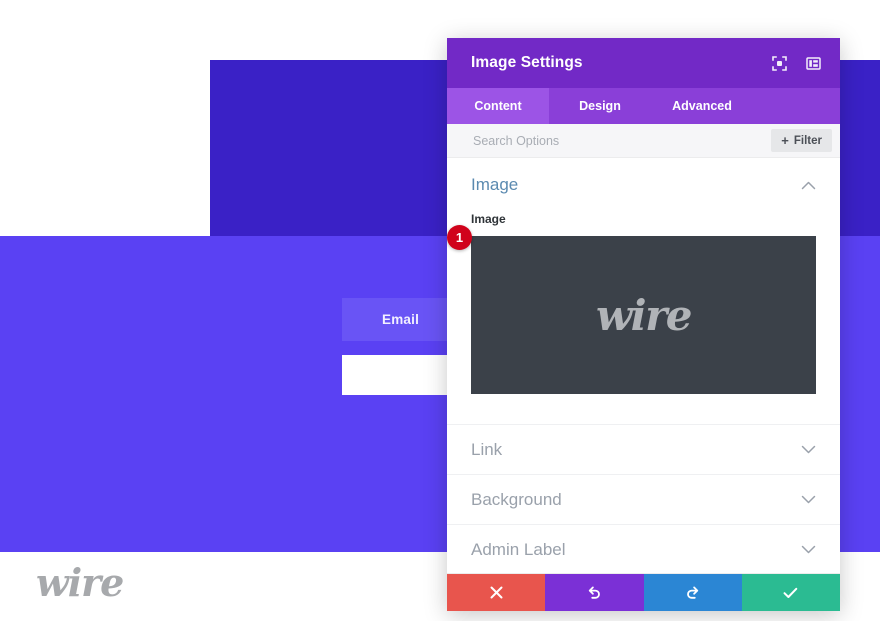 The image size is (880, 621). I want to click on checkmark-icon, so click(790, 593).